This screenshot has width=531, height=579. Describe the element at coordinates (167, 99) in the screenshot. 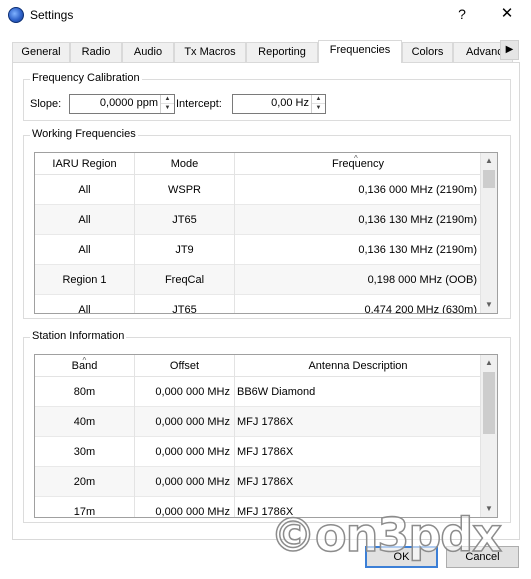

I see `slope-up-arrow-icon: ▲` at that location.